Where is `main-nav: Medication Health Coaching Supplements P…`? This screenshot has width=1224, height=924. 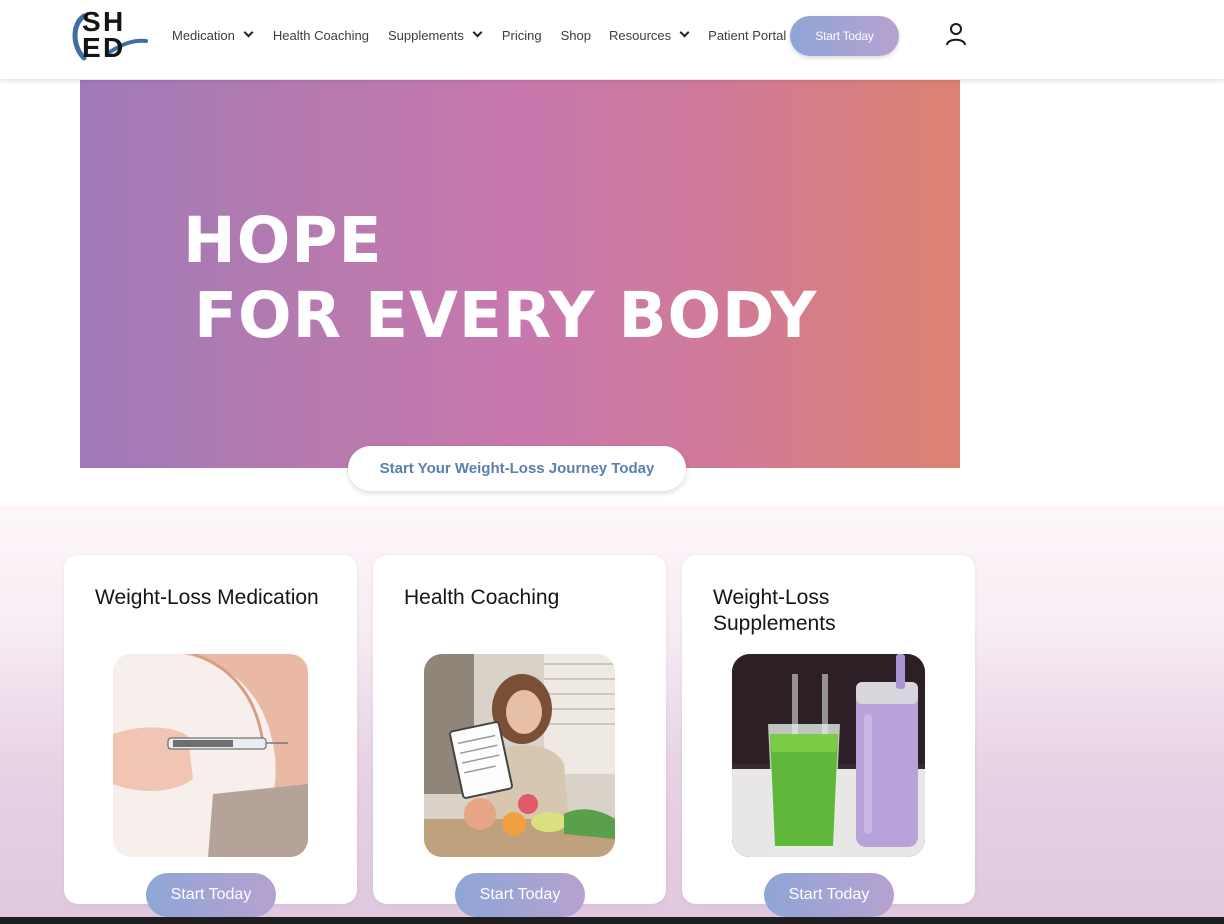
main-nav: Medication Health Coaching Supplements P… is located at coordinates (479, 35).